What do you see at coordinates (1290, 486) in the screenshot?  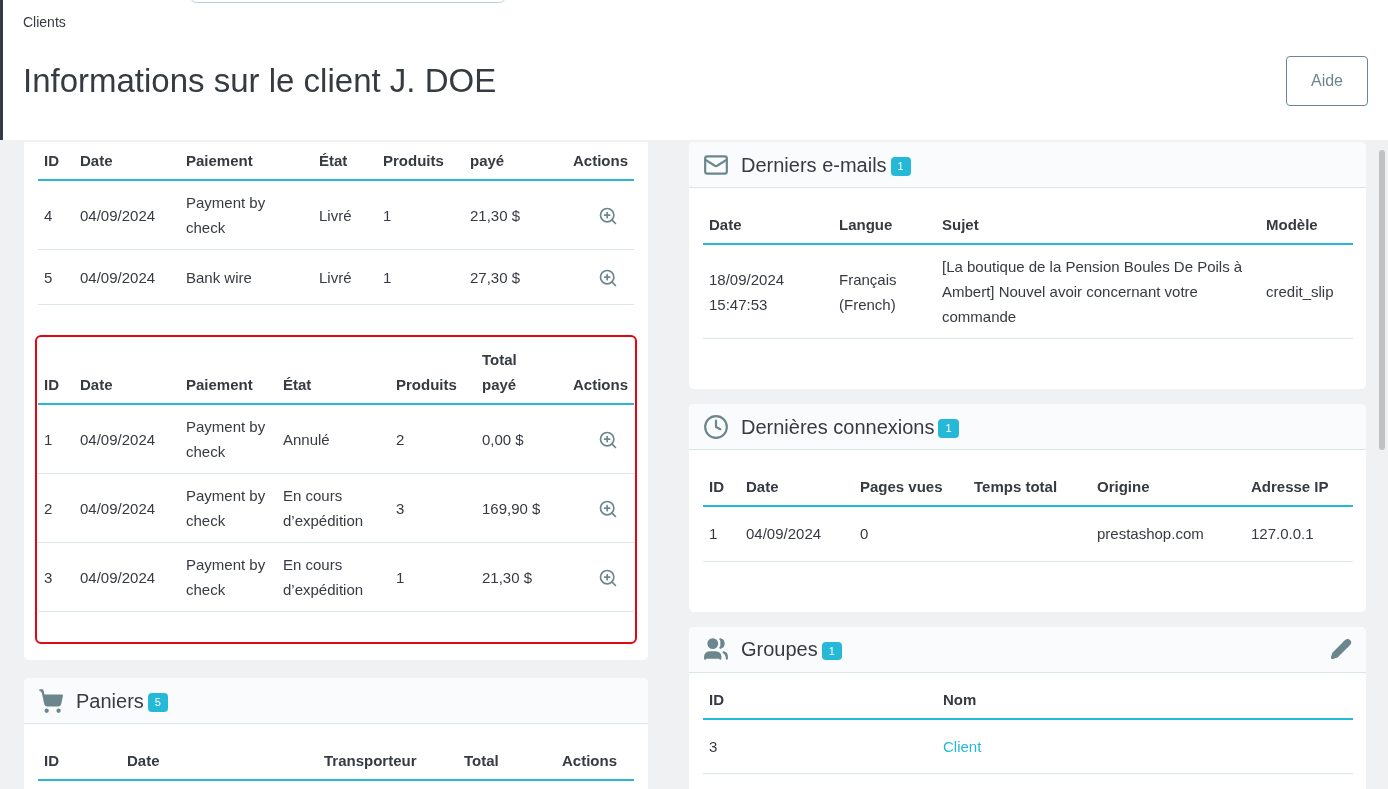 I see `column-header: Adresse IP` at bounding box center [1290, 486].